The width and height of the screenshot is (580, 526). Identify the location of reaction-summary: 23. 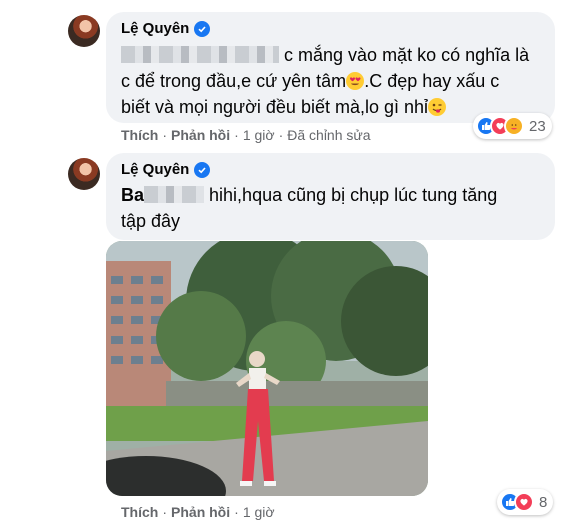
(512, 126).